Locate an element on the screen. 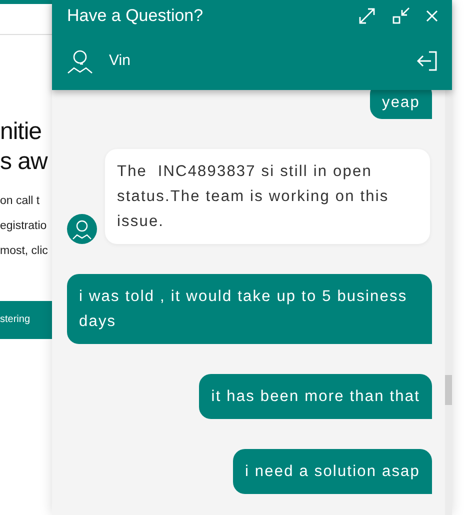  user-message: yeap is located at coordinates (401, 104).